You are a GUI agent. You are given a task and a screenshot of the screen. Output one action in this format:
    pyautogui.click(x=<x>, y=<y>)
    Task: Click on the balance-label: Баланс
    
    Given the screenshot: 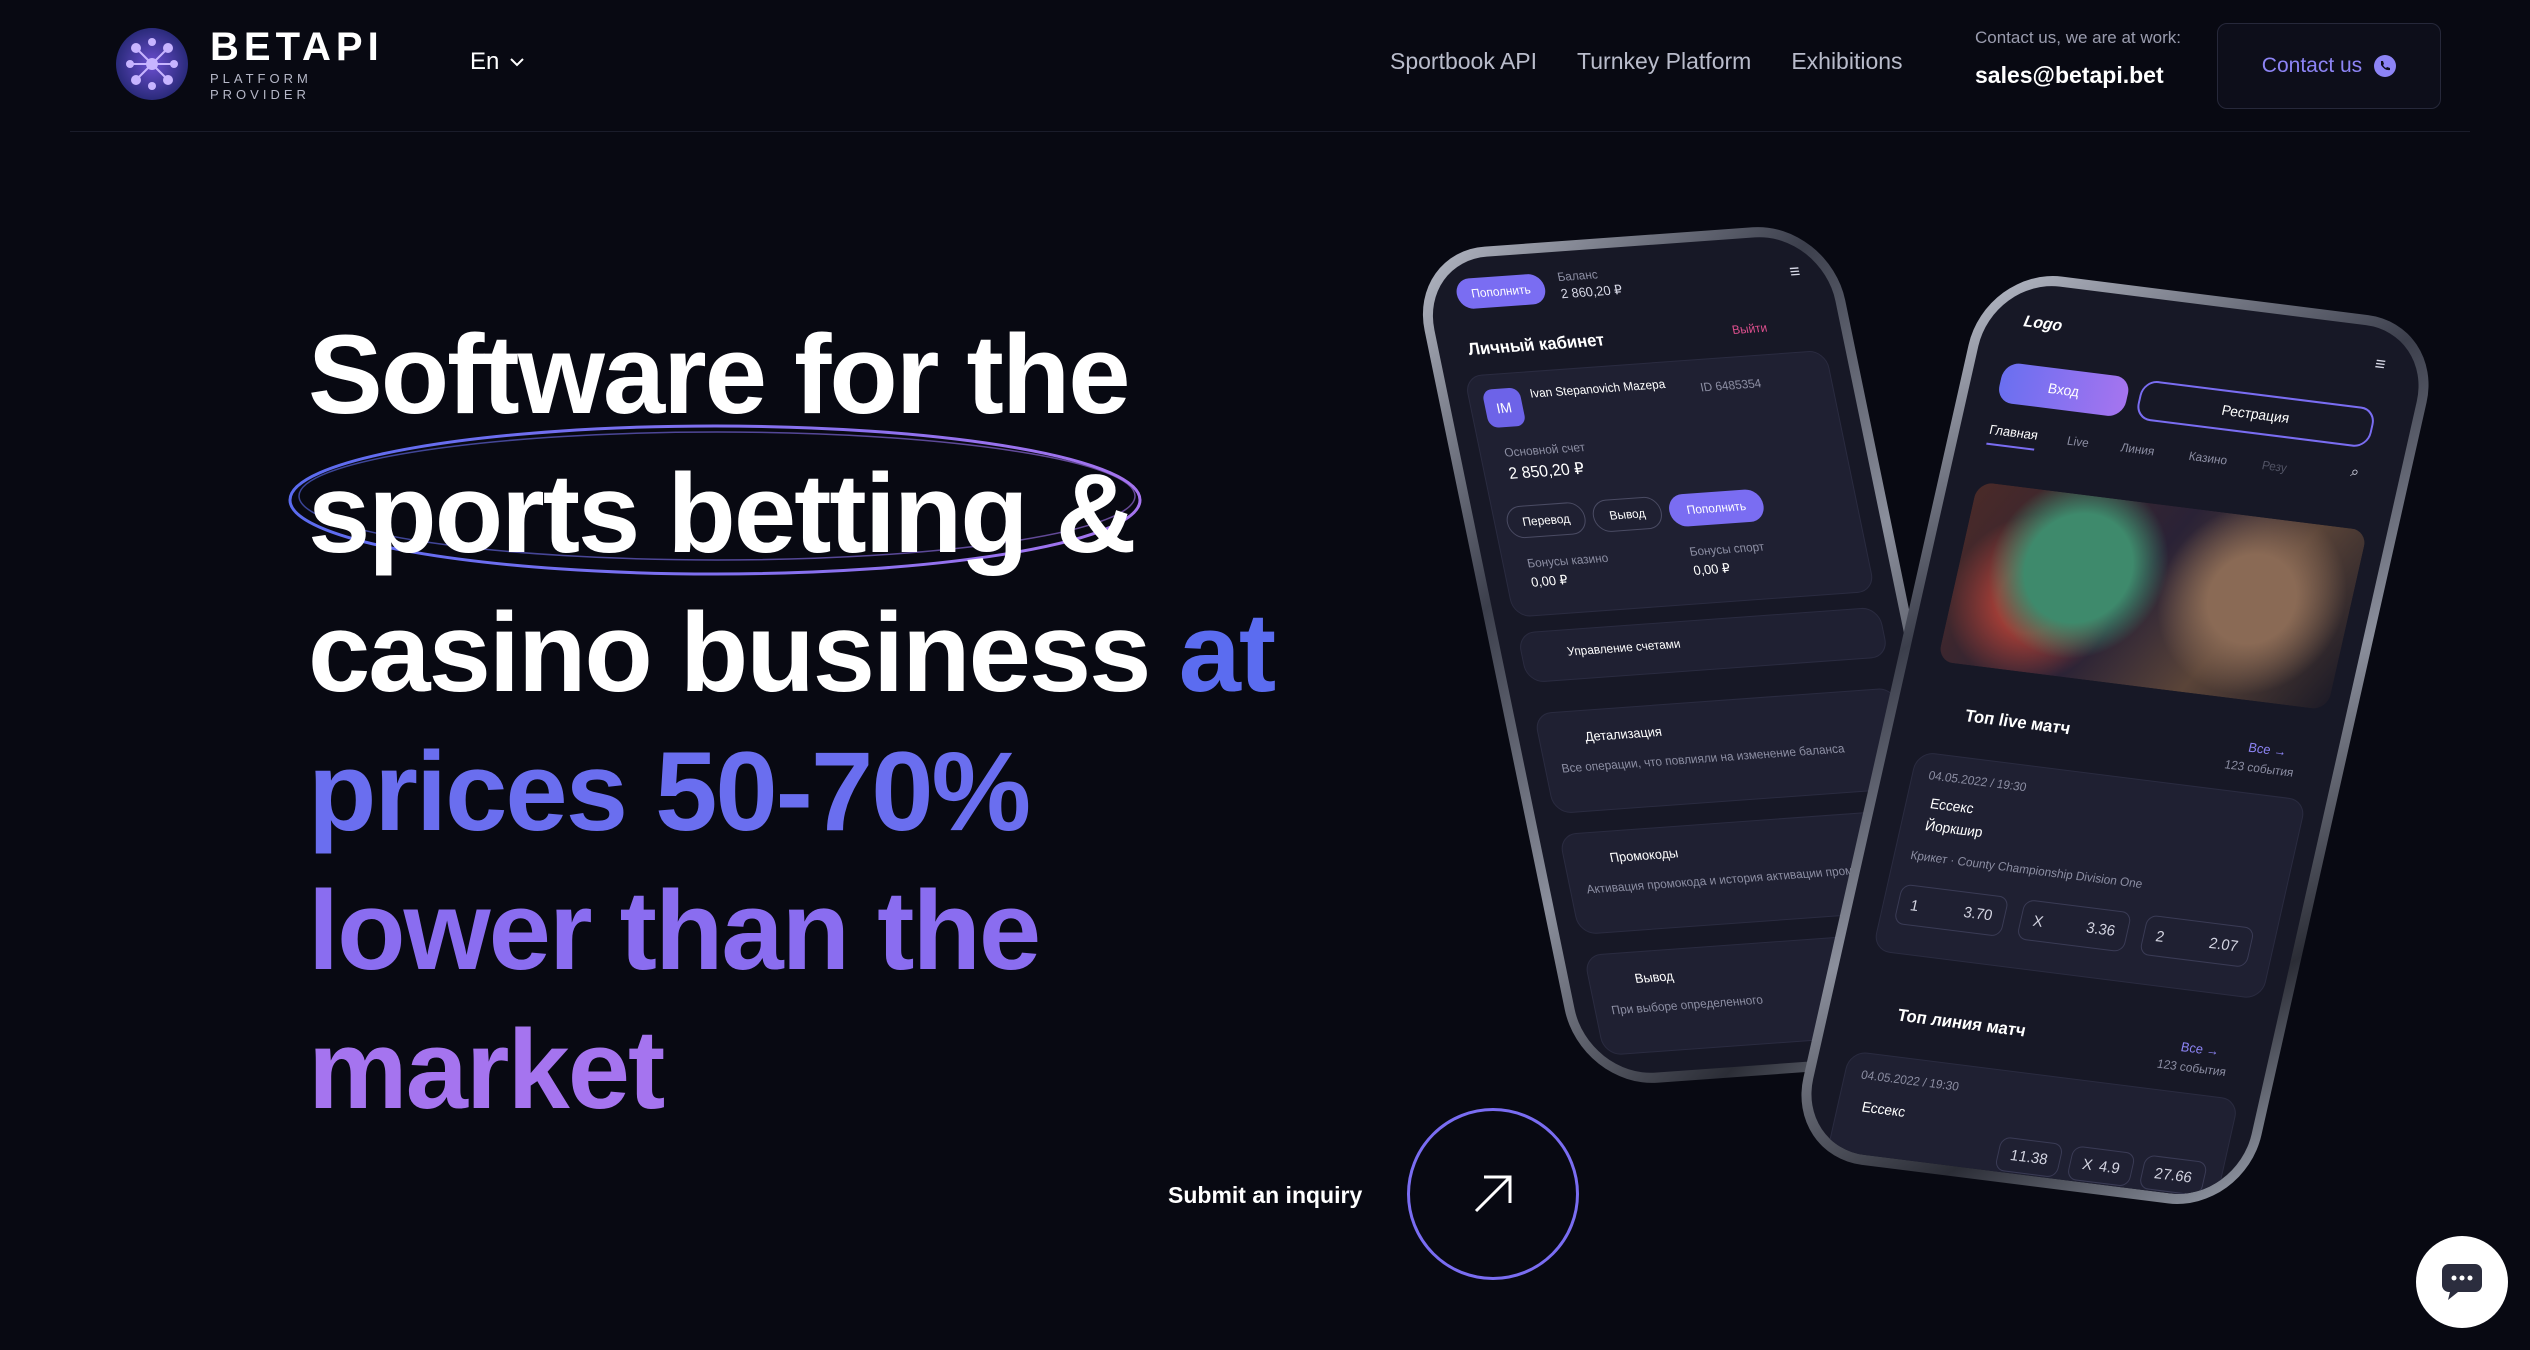 What is the action you would take?
    pyautogui.click(x=1577, y=276)
    